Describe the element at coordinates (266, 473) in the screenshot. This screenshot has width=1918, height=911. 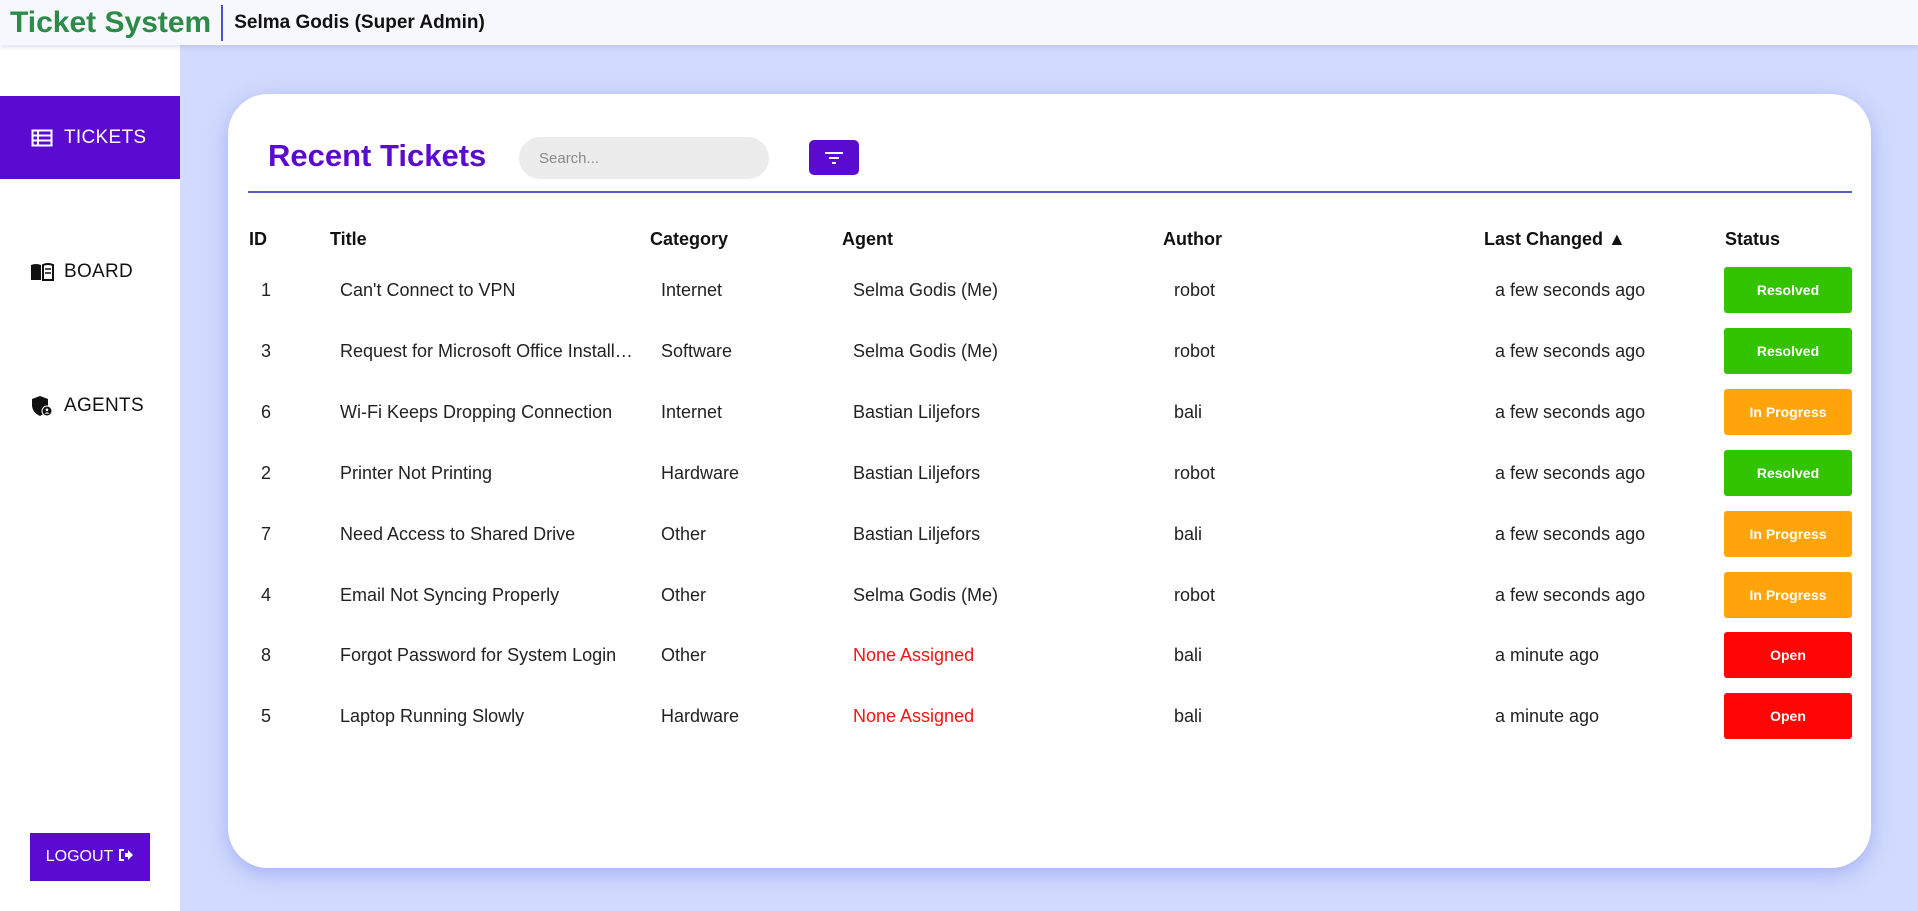
I see `cell-id: 2` at that location.